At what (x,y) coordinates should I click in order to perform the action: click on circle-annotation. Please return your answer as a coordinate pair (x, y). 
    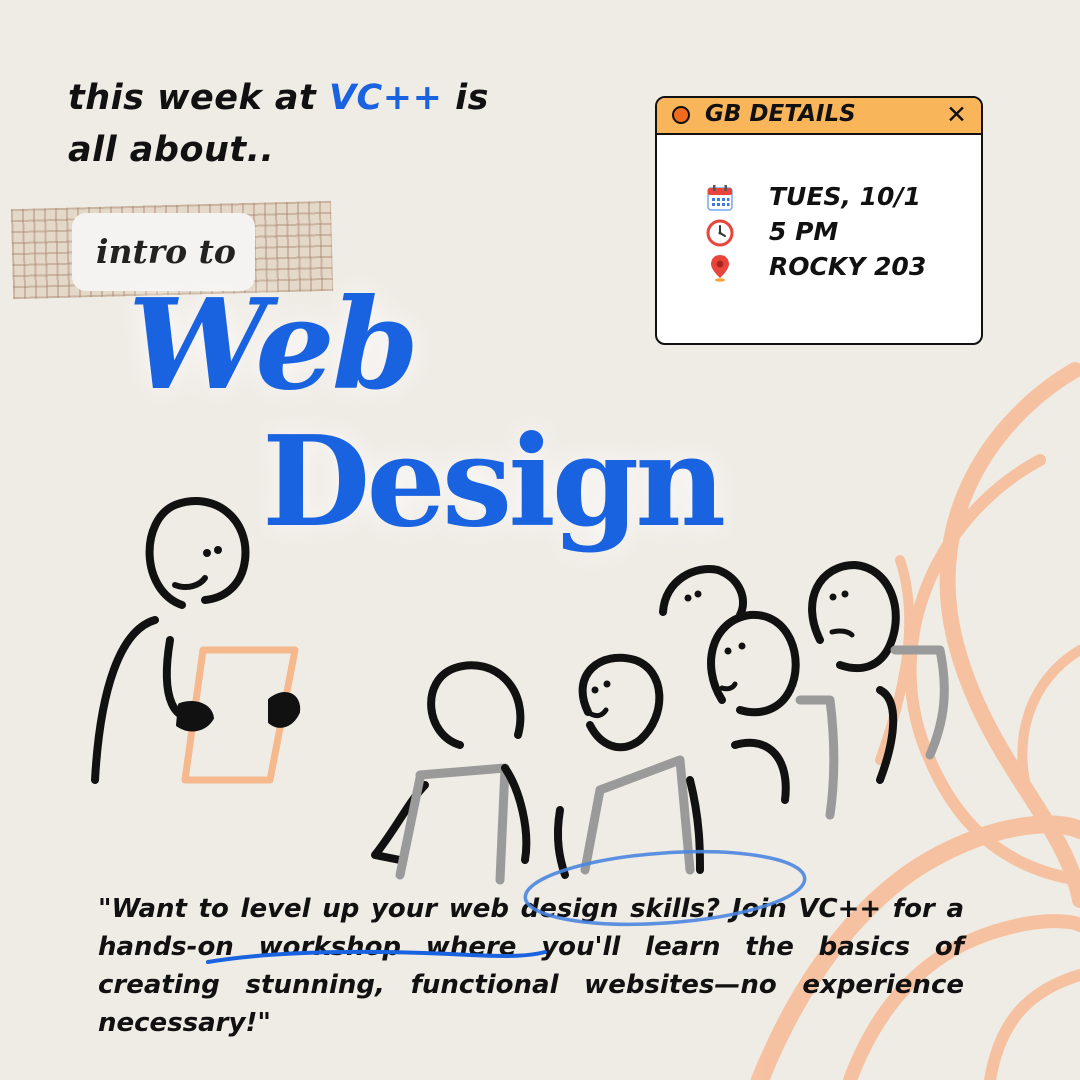
    Looking at the image, I should click on (665, 888).